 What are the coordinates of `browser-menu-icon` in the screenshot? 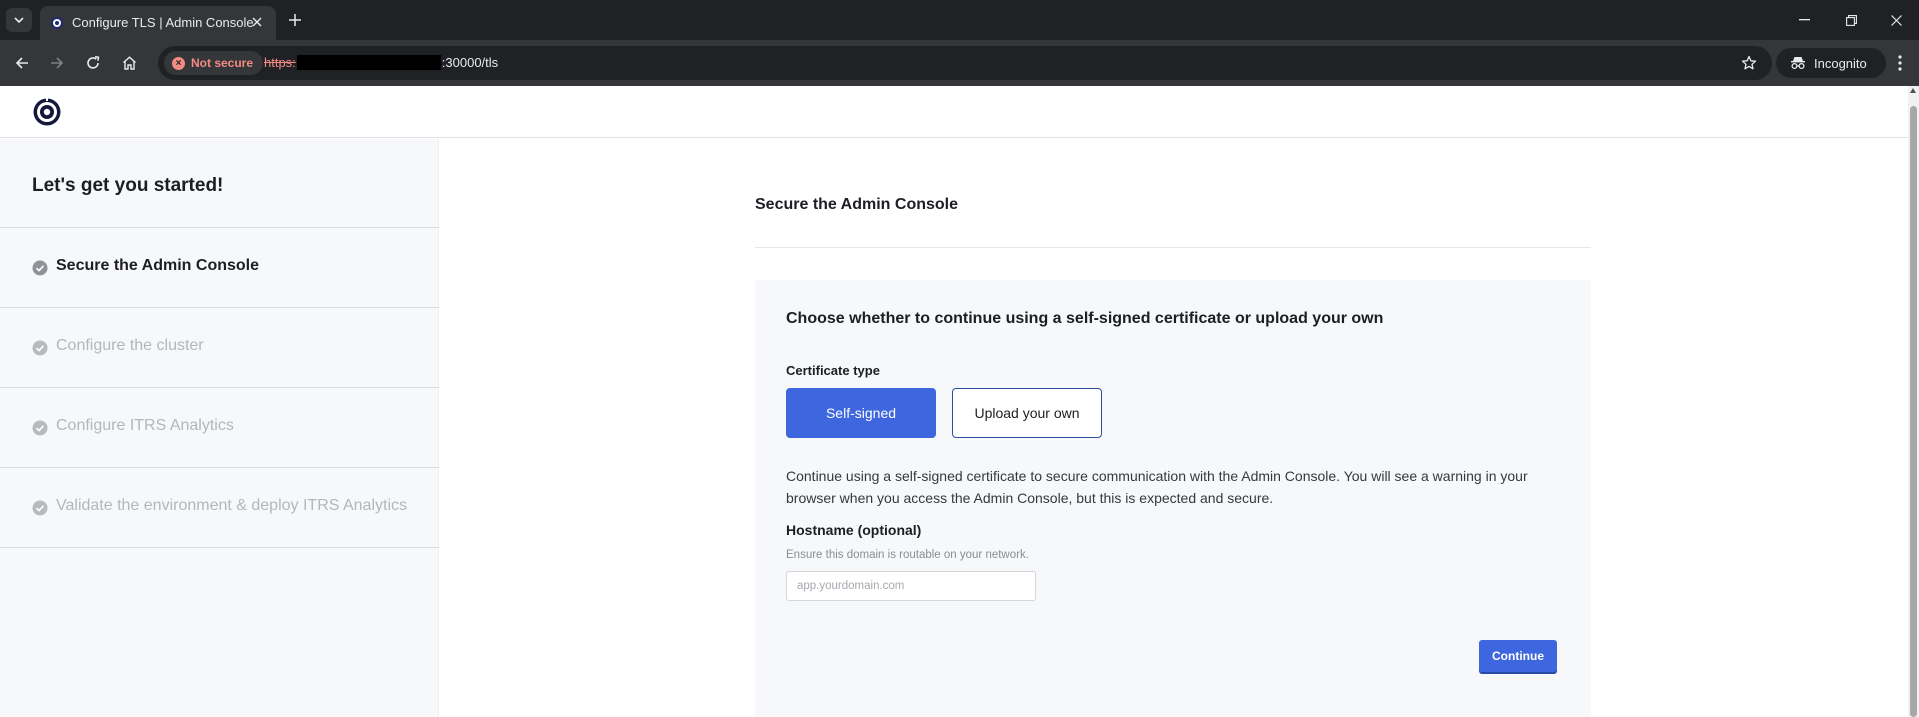 It's located at (1900, 63).